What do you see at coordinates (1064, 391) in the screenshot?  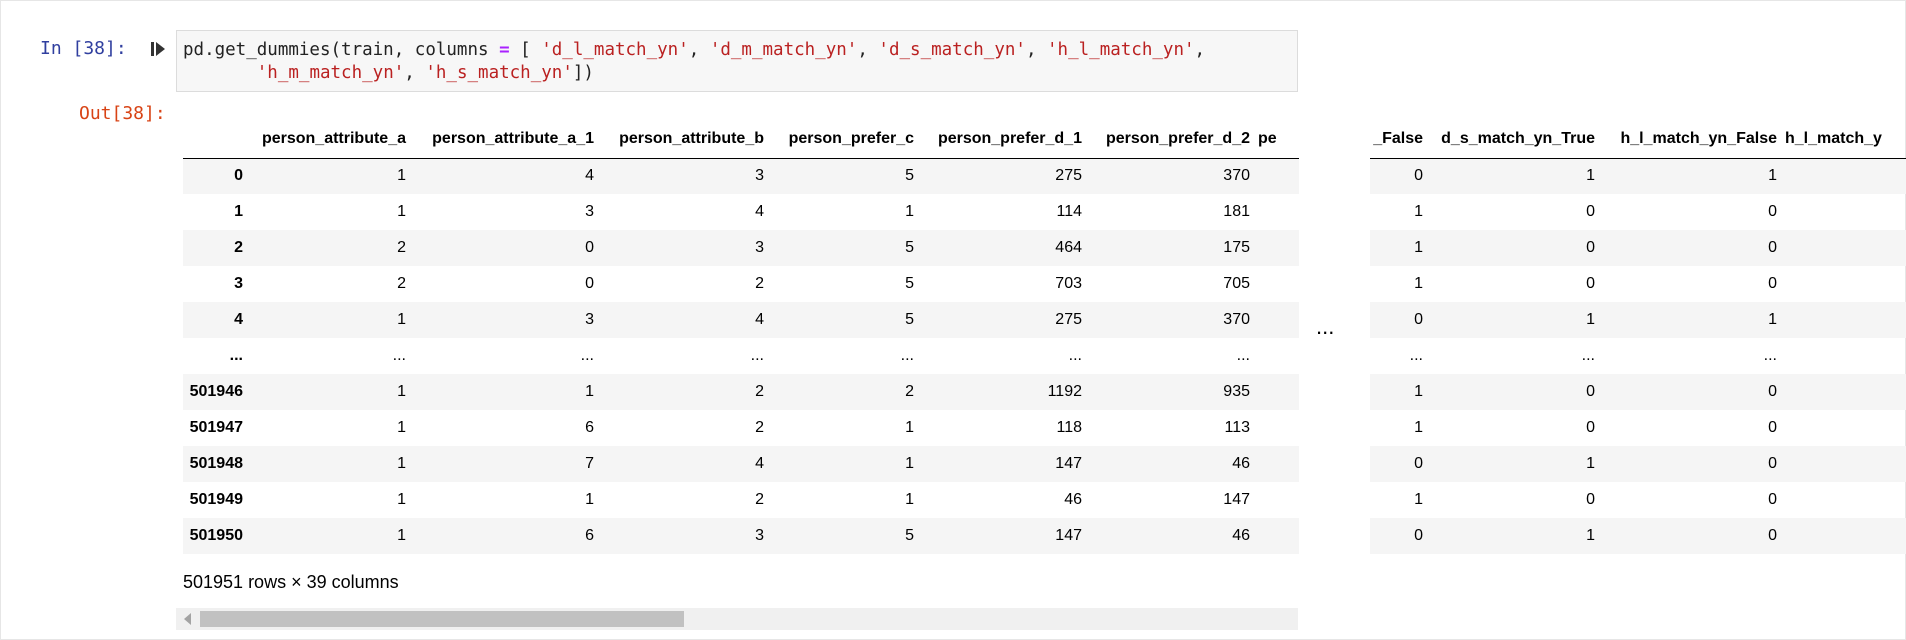 I see `table-cell: 1192` at bounding box center [1064, 391].